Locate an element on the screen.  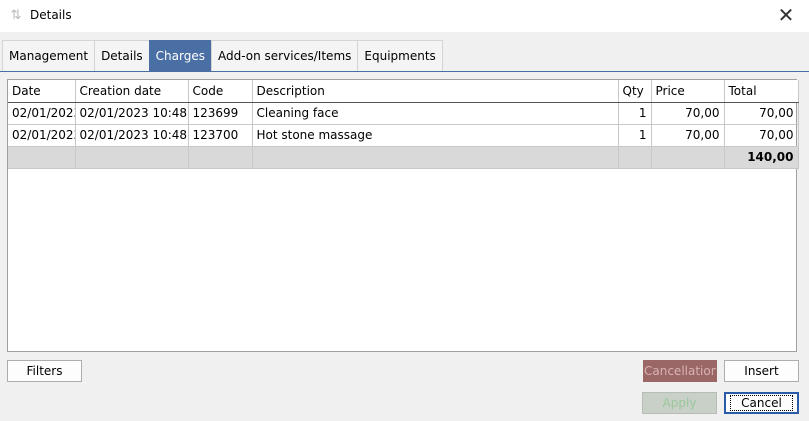
apply-button: Apply is located at coordinates (679, 403).